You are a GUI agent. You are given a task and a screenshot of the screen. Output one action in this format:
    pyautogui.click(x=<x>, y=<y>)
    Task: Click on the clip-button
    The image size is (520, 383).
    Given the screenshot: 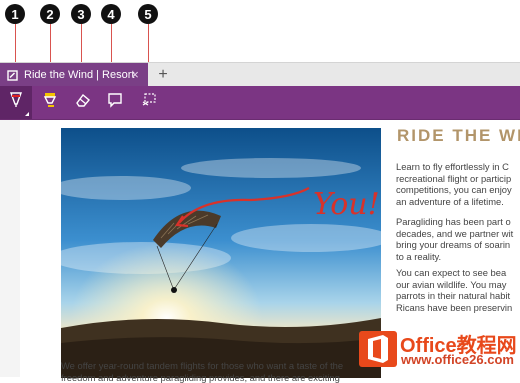 What is the action you would take?
    pyautogui.click(x=149, y=102)
    